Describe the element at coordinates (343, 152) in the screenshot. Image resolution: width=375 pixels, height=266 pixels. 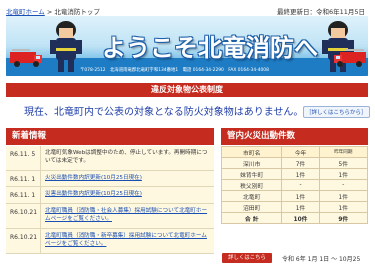
I see `column-header: 昨年同期` at that location.